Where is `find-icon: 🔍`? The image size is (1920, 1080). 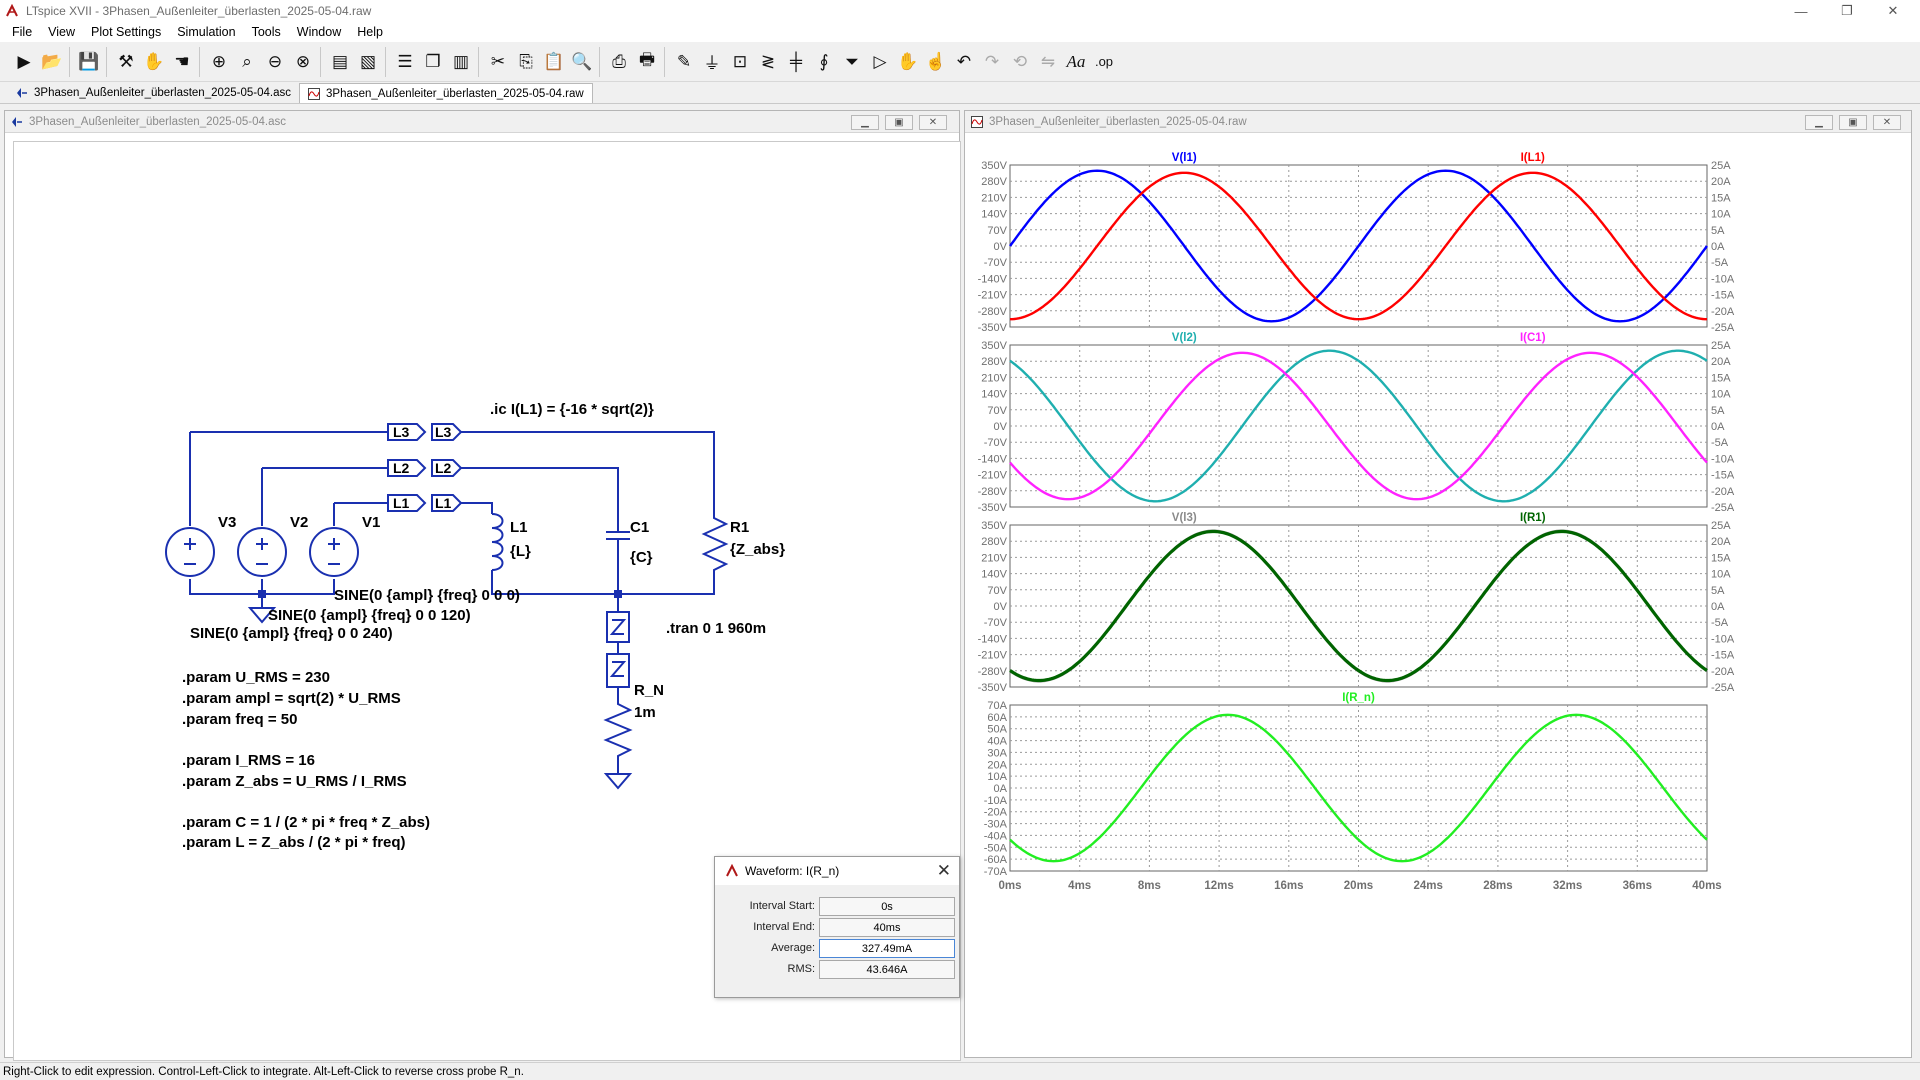
find-icon: 🔍 is located at coordinates (582, 62).